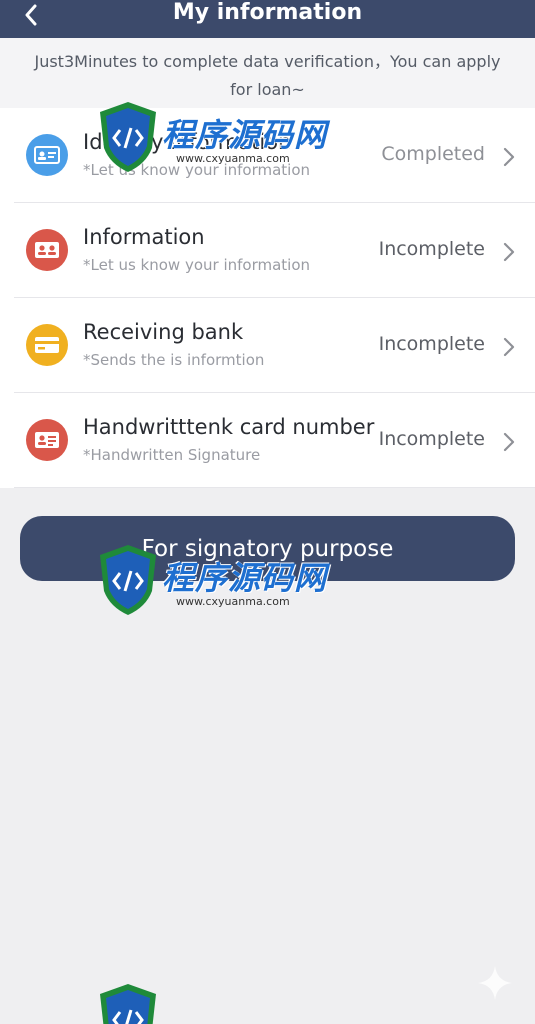 The height and width of the screenshot is (1024, 535). What do you see at coordinates (47, 250) in the screenshot?
I see `person-card-icon` at bounding box center [47, 250].